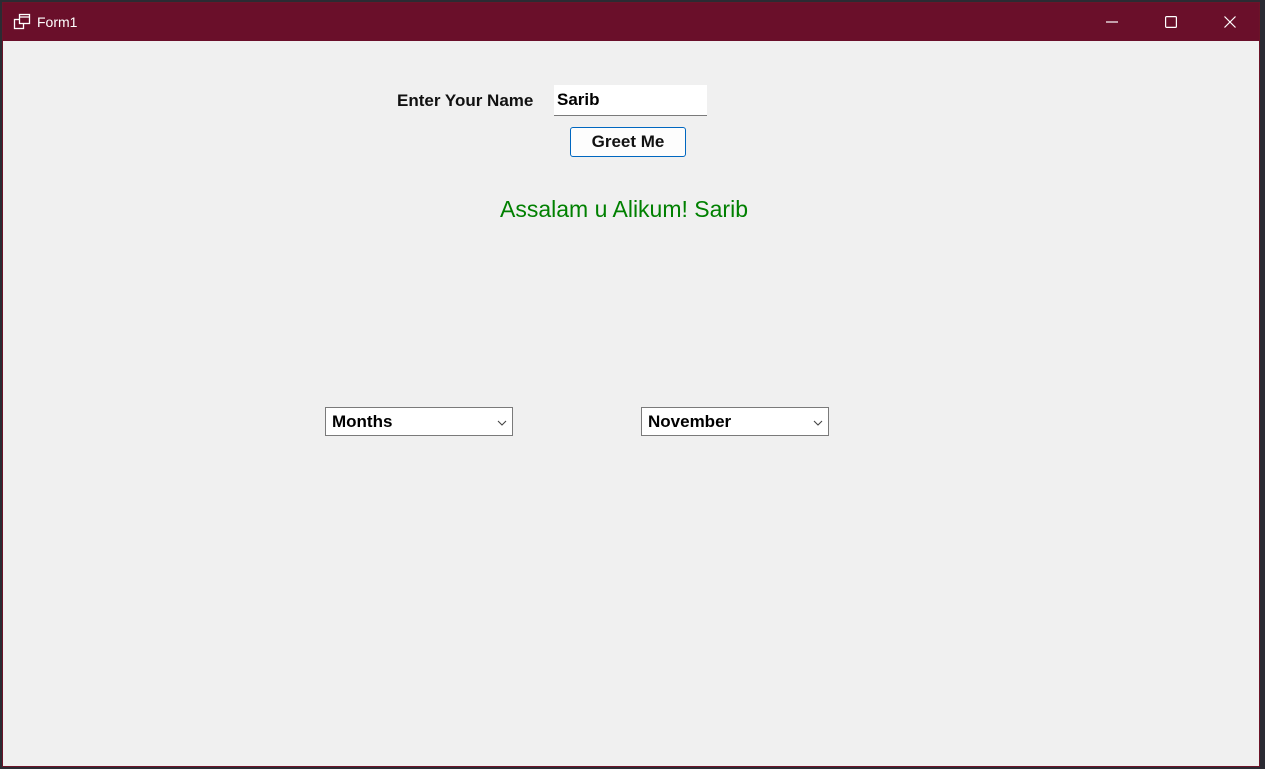 This screenshot has width=1265, height=769. I want to click on greet-me-button: Greet Me, so click(628, 142).